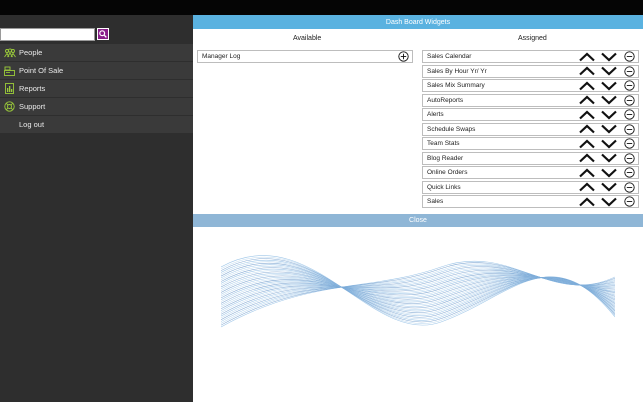 The image size is (643, 402). What do you see at coordinates (32, 88) in the screenshot?
I see `sidebar-item-label: Reports` at bounding box center [32, 88].